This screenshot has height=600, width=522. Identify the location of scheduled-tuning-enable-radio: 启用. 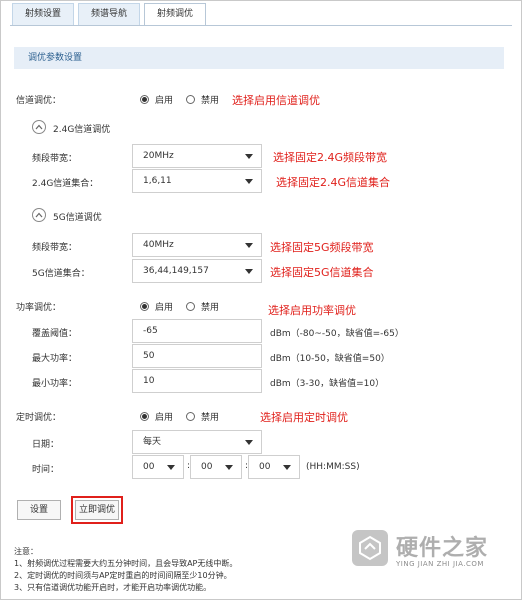
(156, 416).